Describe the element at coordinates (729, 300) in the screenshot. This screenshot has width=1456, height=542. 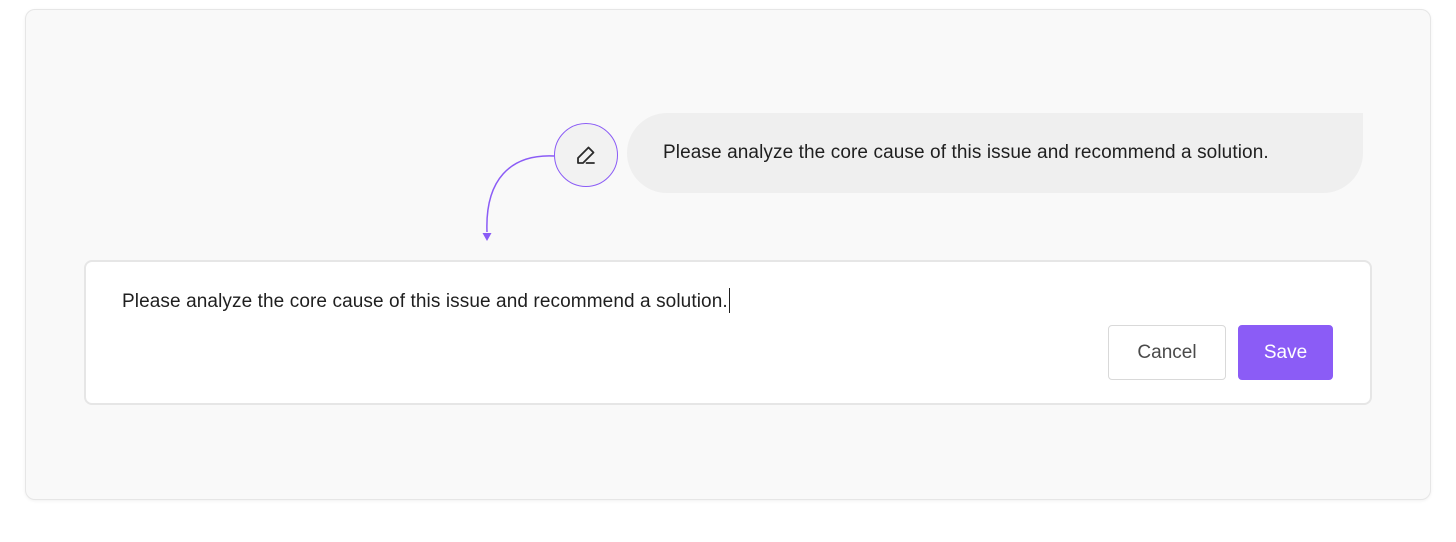
I see `text-caret` at that location.